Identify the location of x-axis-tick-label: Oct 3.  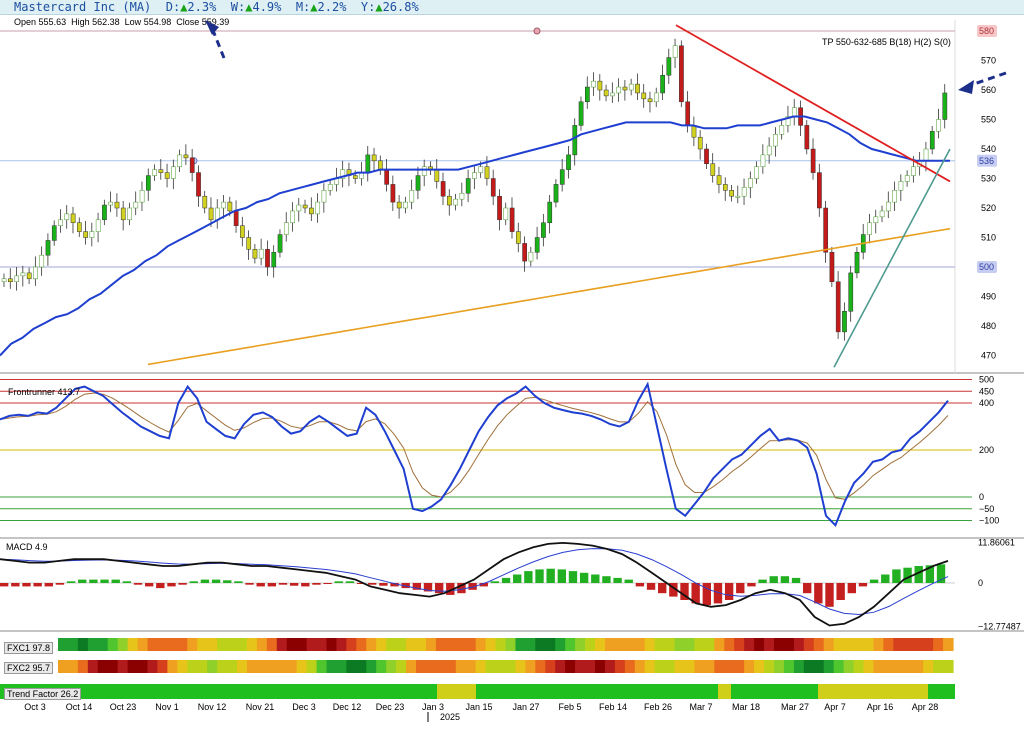
(35, 707).